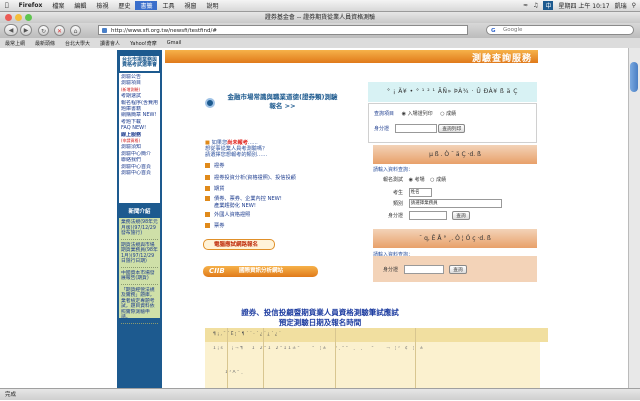 This screenshot has width=640, height=401. I want to click on input-method-icon: 中, so click(548, 5).